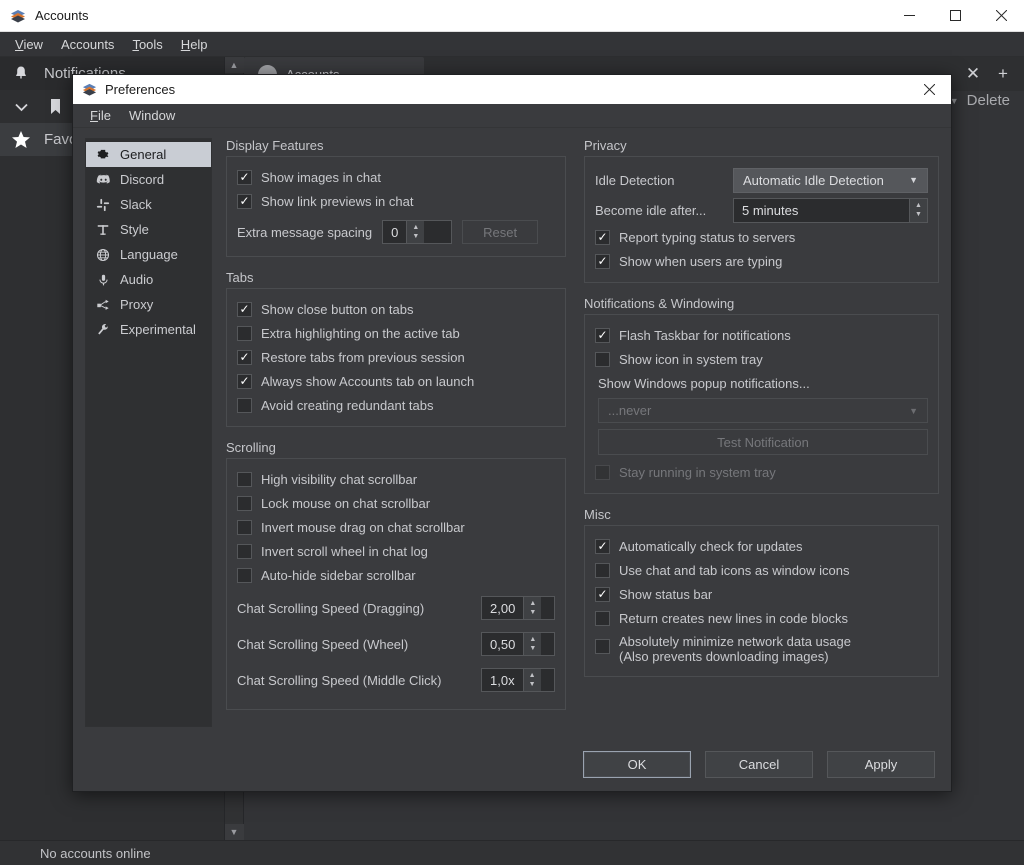 Image resolution: width=1024 pixels, height=865 pixels. Describe the element at coordinates (100, 115) in the screenshot. I see `prefs-menu-file: File` at that location.